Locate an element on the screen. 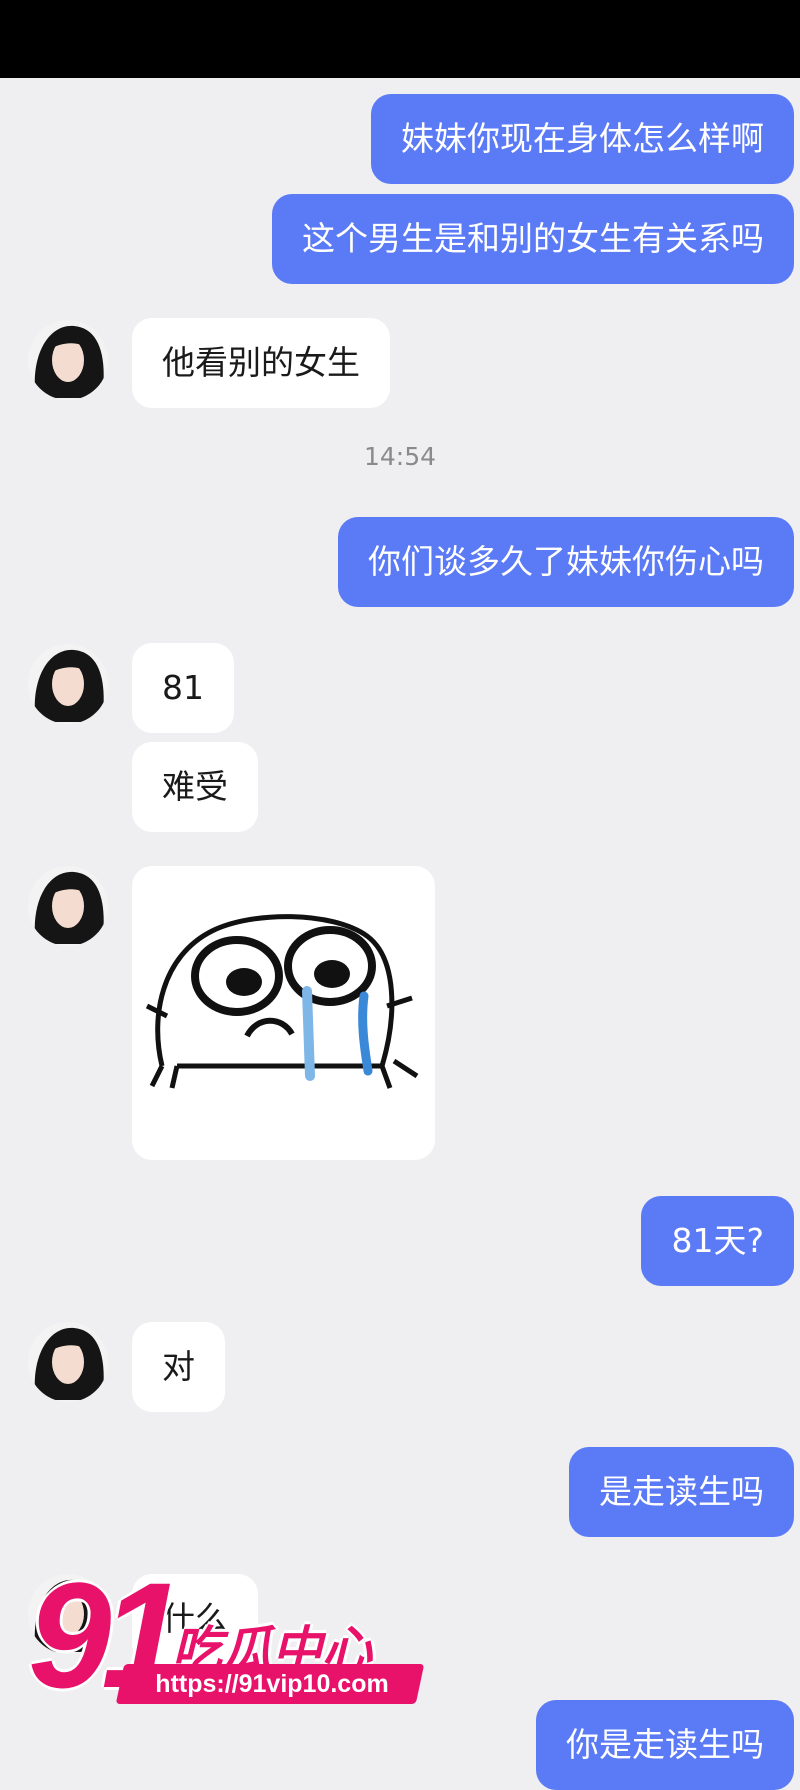  message-text: 妹妹你现在身体怎么样啊 is located at coordinates (582, 138).